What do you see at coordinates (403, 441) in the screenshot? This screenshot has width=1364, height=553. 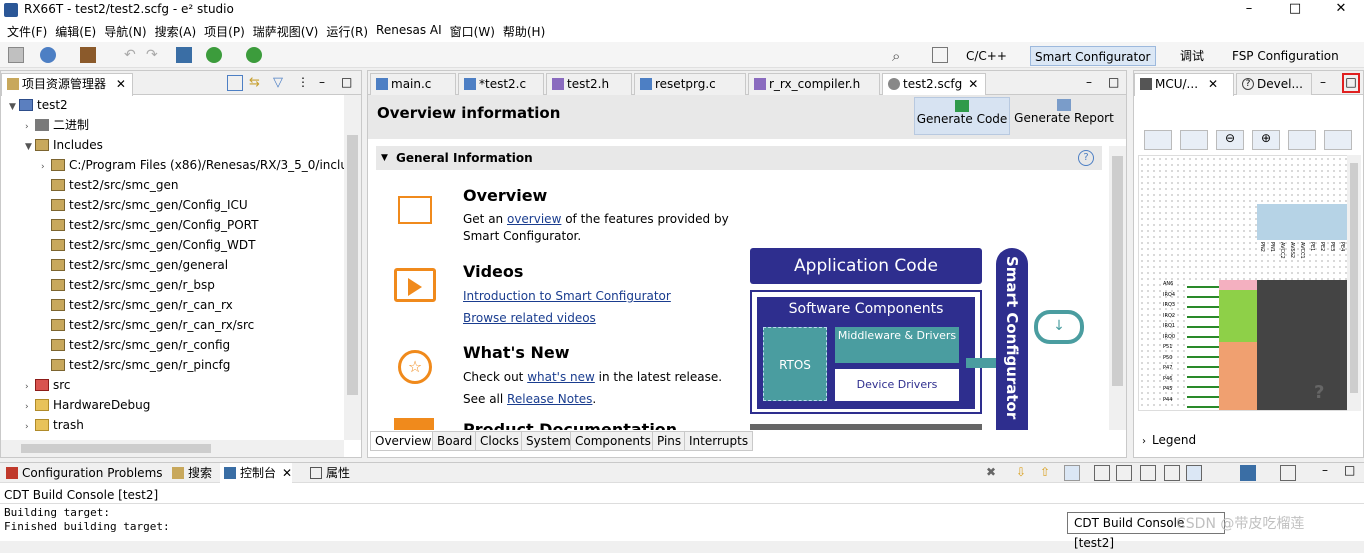 I see `tab-overview: Overview` at bounding box center [403, 441].